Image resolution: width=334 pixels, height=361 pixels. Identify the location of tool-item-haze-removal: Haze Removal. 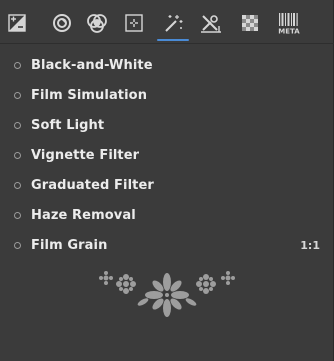
(167, 215).